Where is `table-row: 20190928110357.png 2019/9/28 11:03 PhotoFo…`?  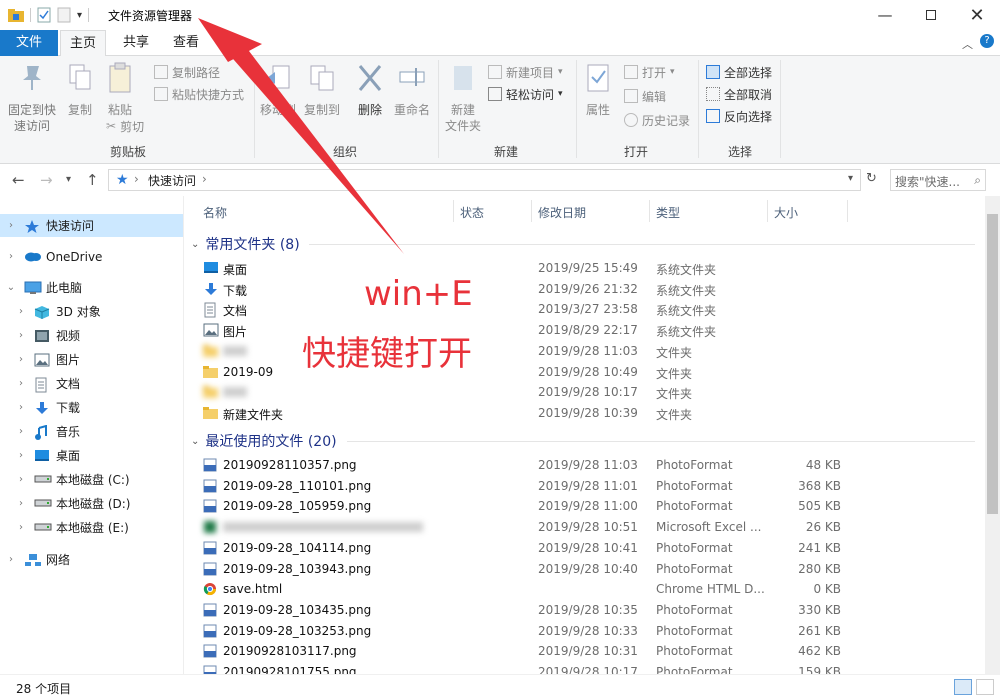
table-row: 20190928110357.png 2019/9/28 11:03 PhotoFo… is located at coordinates (585, 465).